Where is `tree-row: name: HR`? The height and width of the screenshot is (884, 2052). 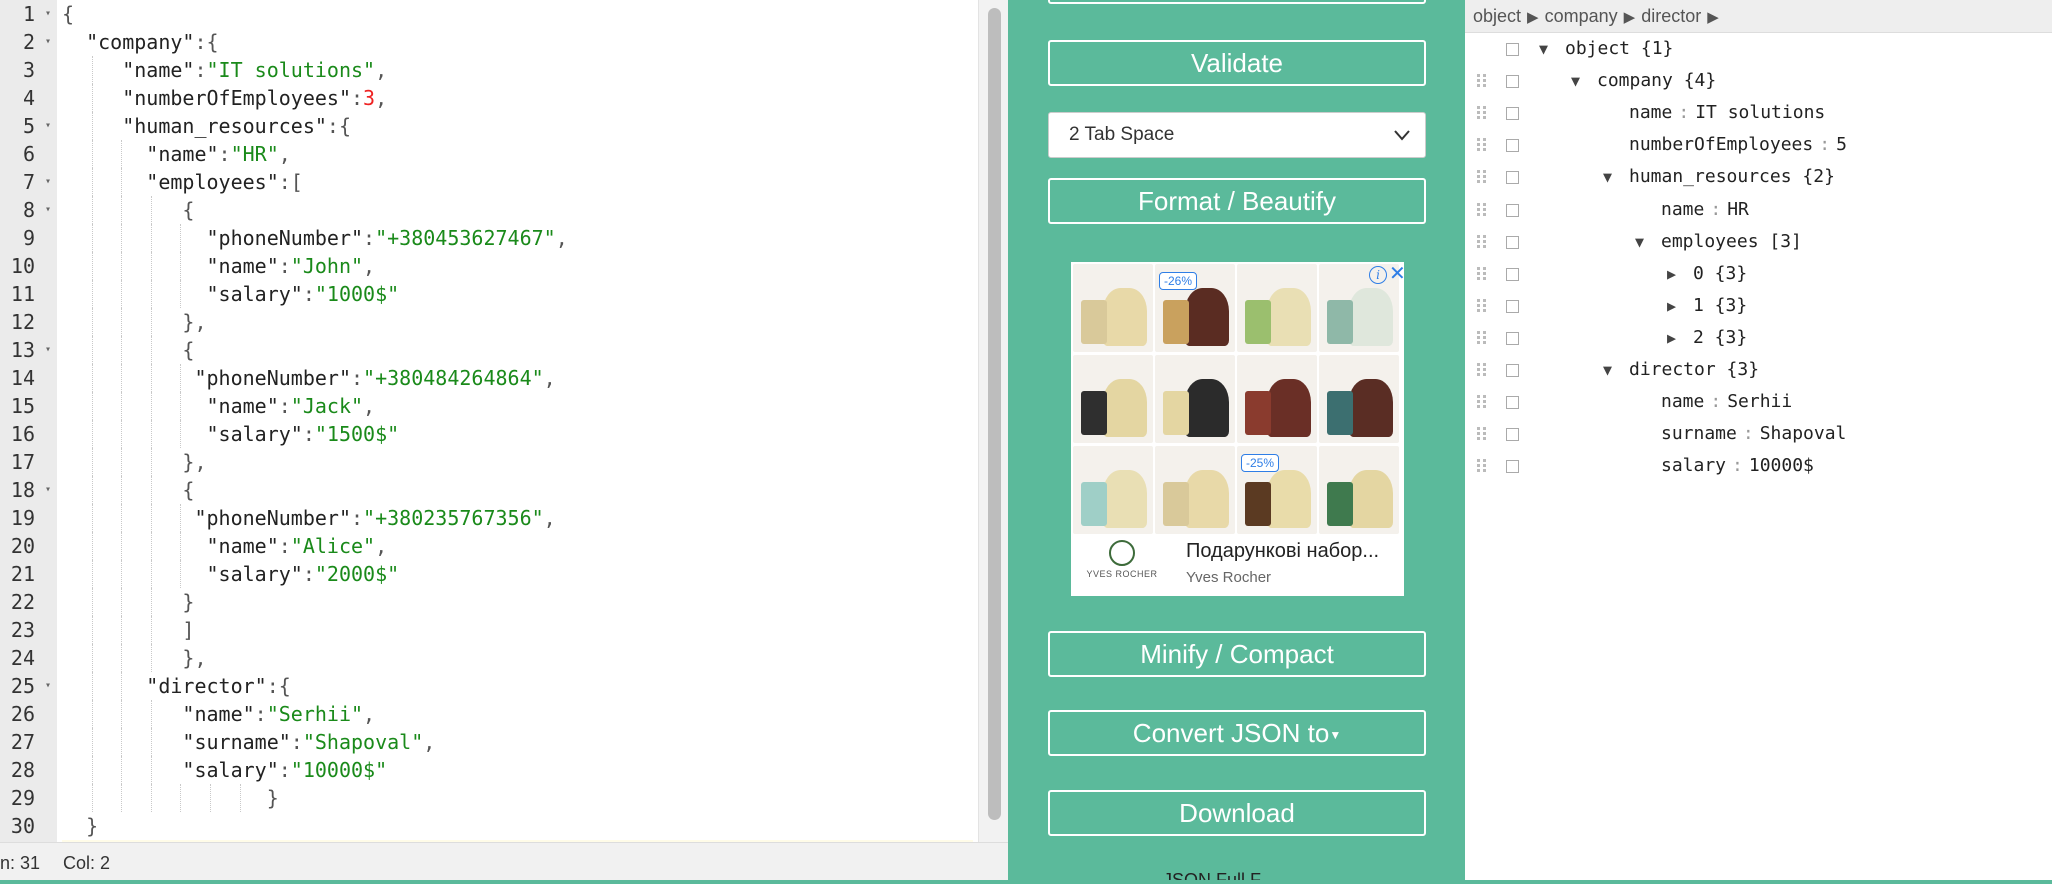 tree-row: name: HR is located at coordinates (1758, 210).